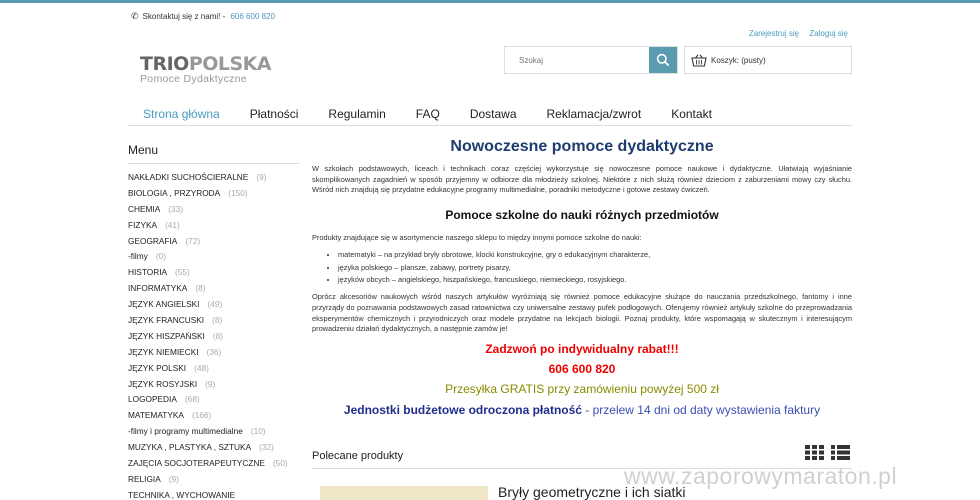 The image size is (980, 500). Describe the element at coordinates (582, 349) in the screenshot. I see `promo-discount: Zadzwoń po indywidualny rabat!!!` at that location.